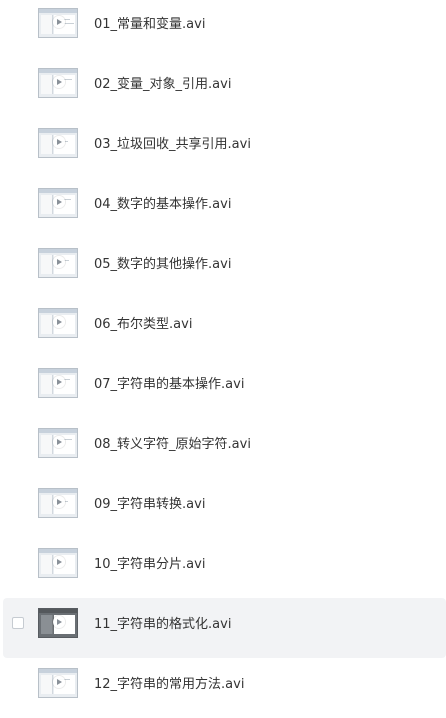 Image resolution: width=446 pixels, height=718 pixels. Describe the element at coordinates (172, 444) in the screenshot. I see `file-name: 08_转义字符_原始字符.avi` at that location.